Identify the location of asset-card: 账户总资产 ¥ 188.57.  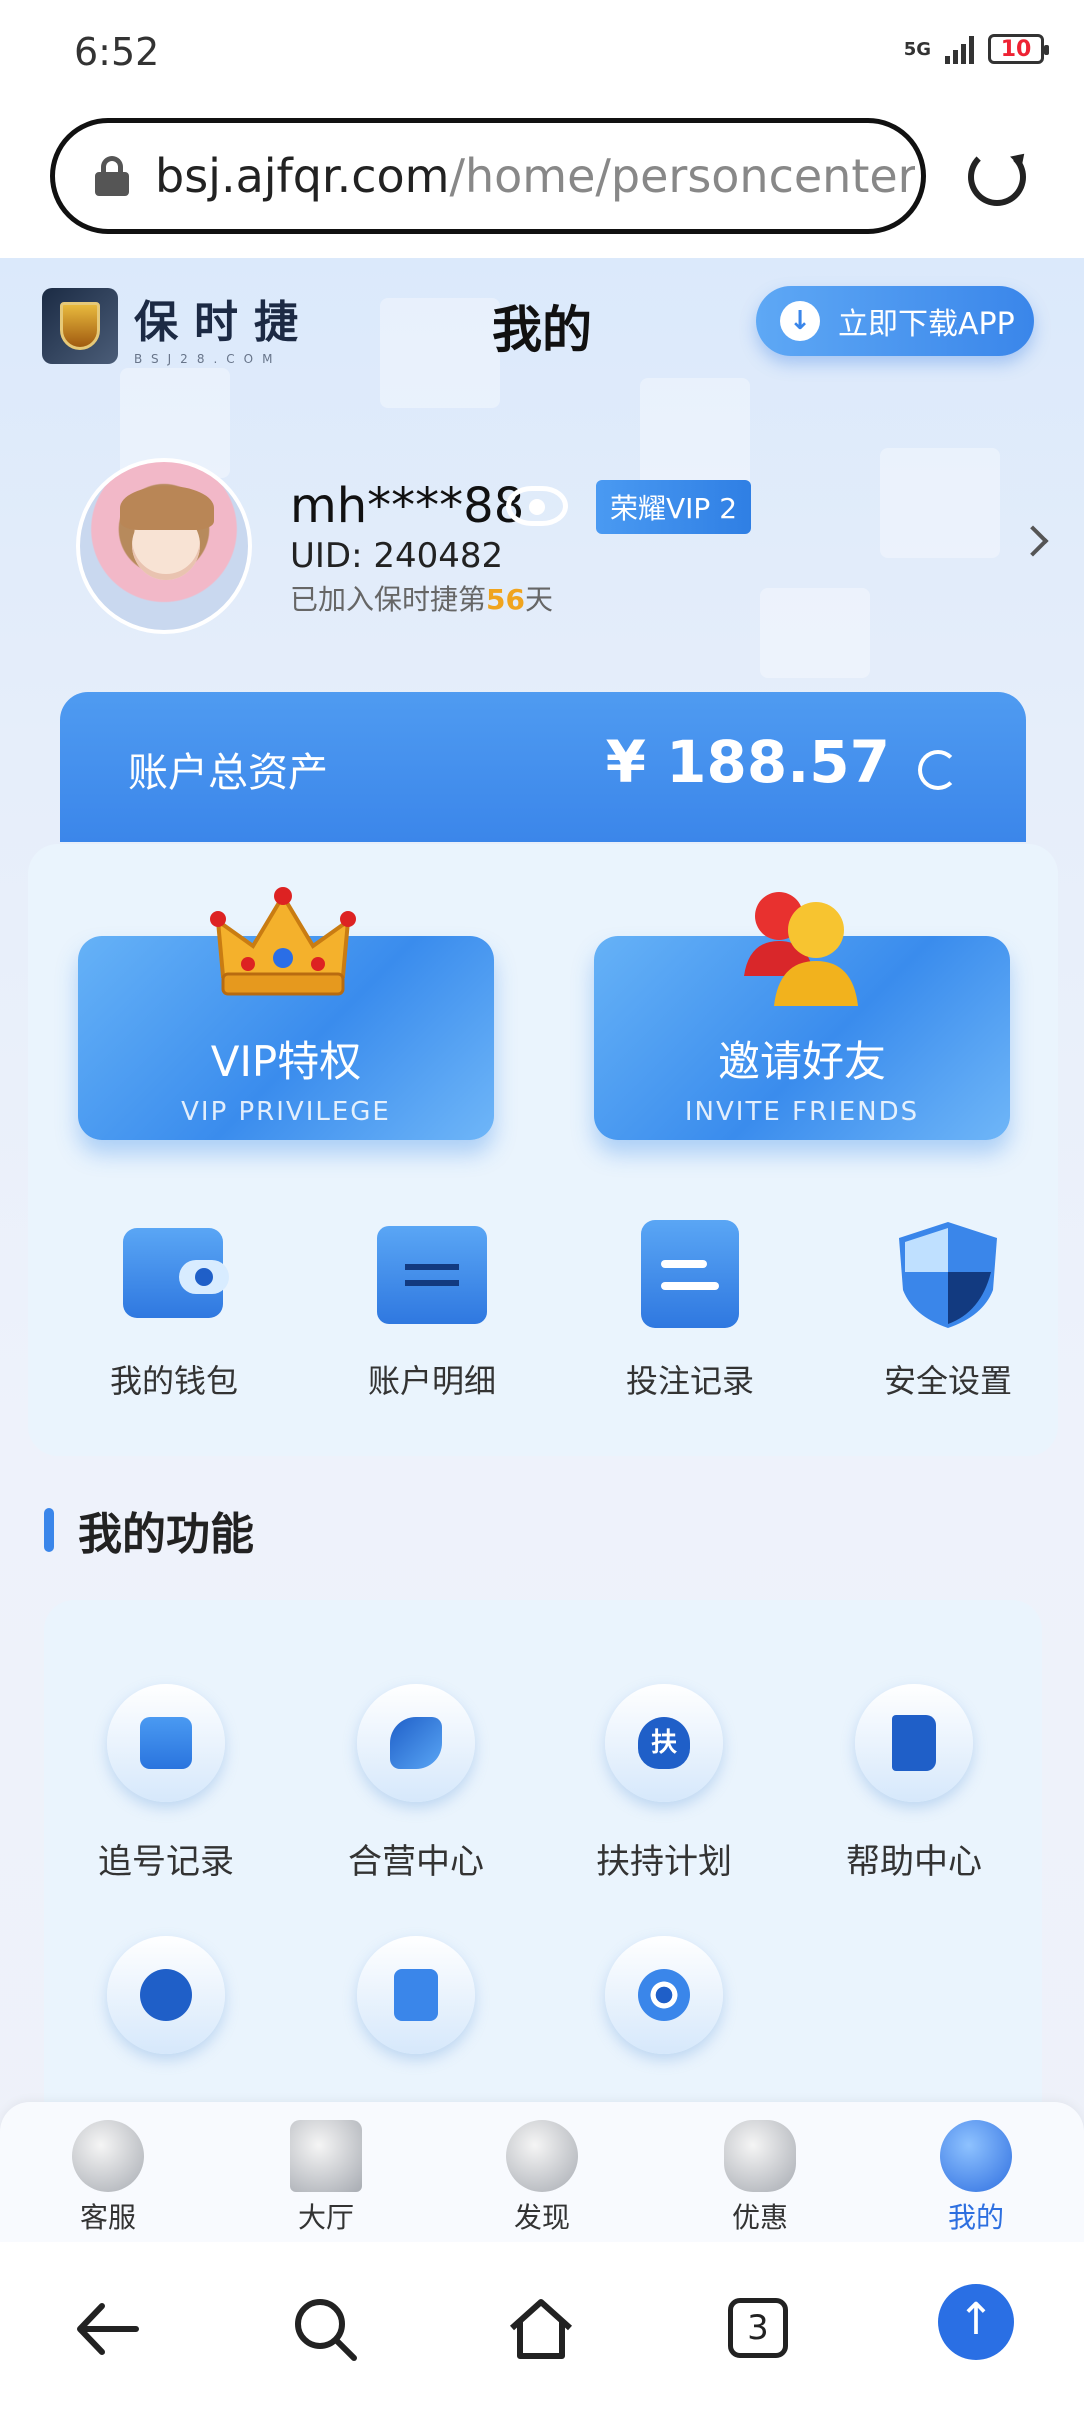
(543, 767).